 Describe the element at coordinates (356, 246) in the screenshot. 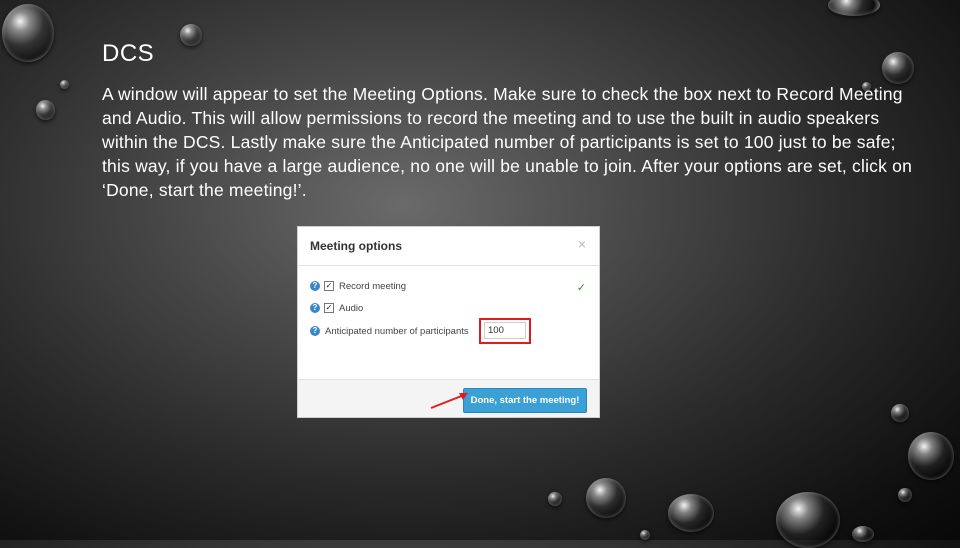

I see `dialog-title: Meeting options` at that location.